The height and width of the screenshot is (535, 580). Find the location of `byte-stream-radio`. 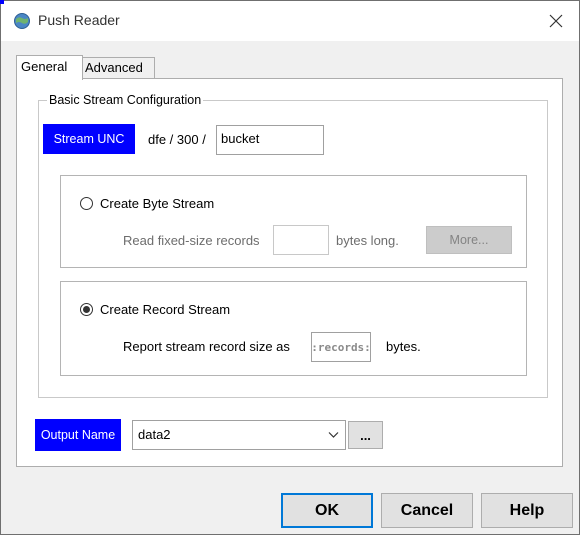

byte-stream-radio is located at coordinates (86, 203).